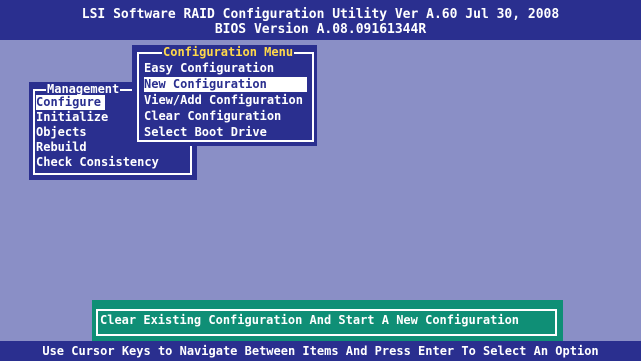 This screenshot has height=361, width=641. What do you see at coordinates (228, 52) in the screenshot?
I see `configuration-menu-title: Configuration Menu` at bounding box center [228, 52].